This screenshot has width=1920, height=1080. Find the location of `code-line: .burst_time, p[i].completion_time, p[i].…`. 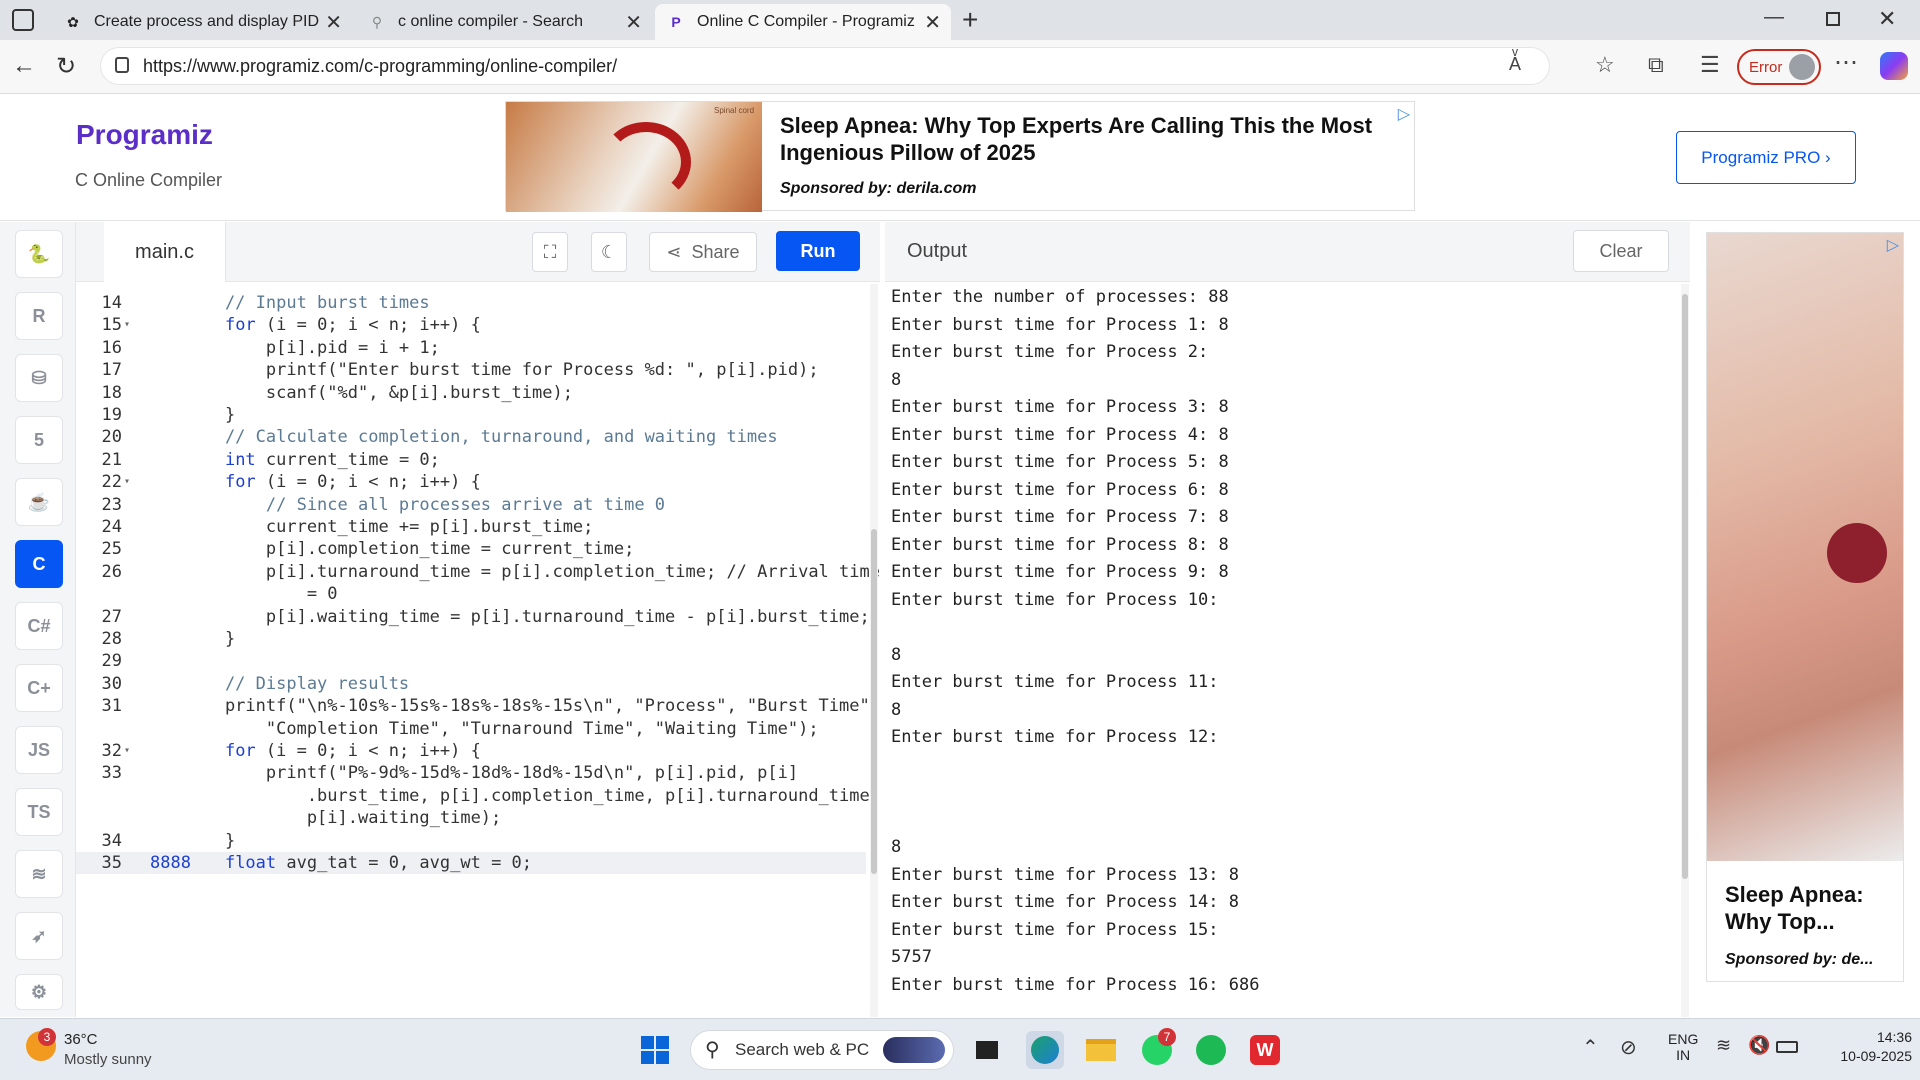

code-line: .burst_time, p[i].completion_time, p[i].… is located at coordinates (478, 796).